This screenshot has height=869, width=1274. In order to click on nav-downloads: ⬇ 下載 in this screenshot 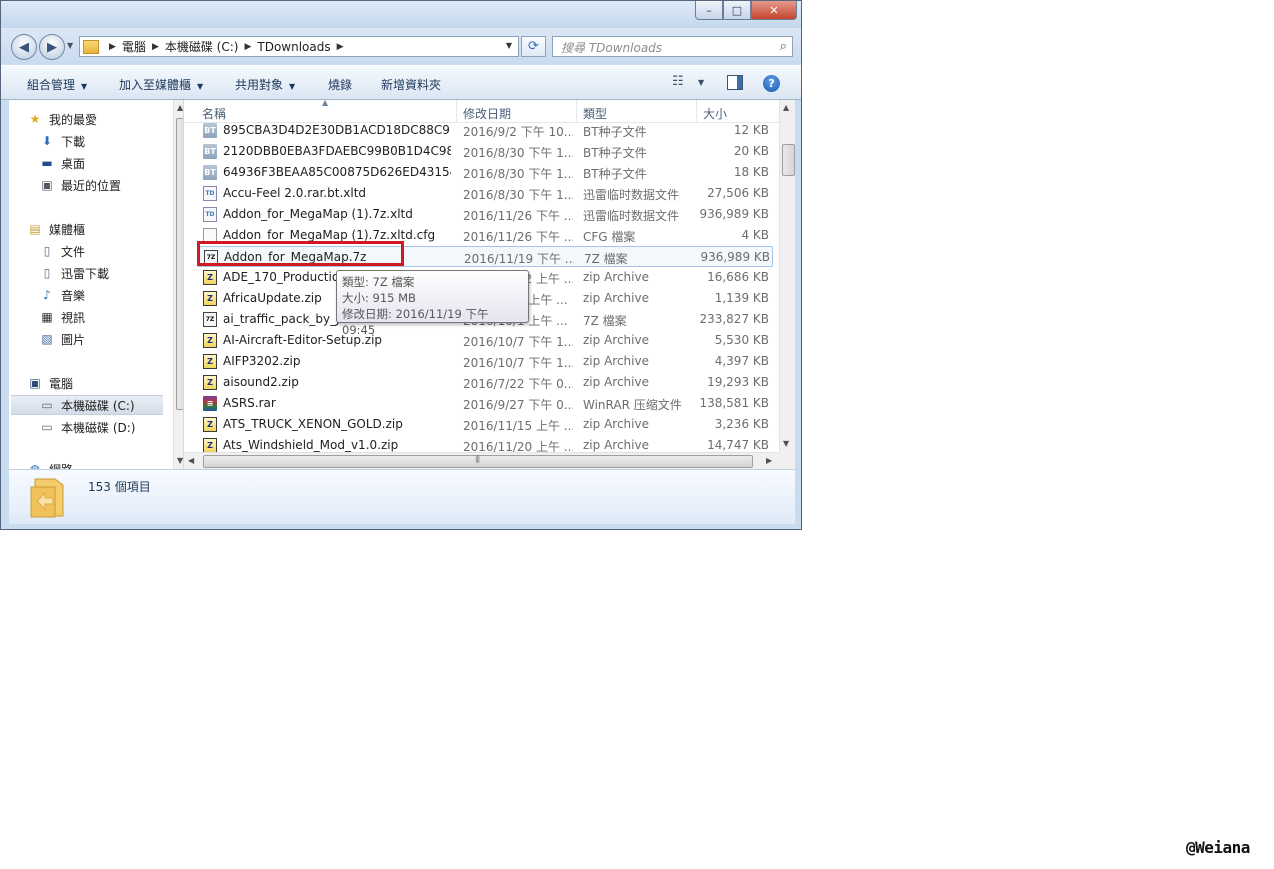, I will do `click(62, 141)`.